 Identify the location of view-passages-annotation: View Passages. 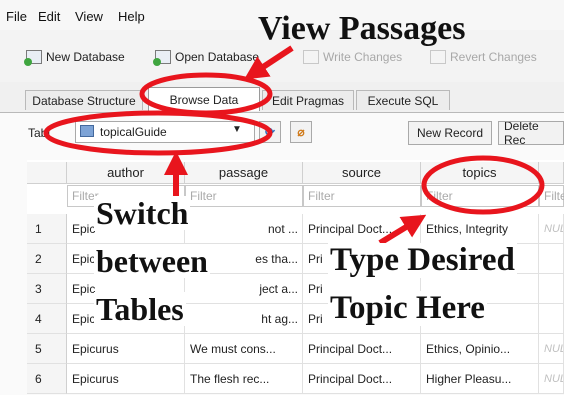
(362, 28).